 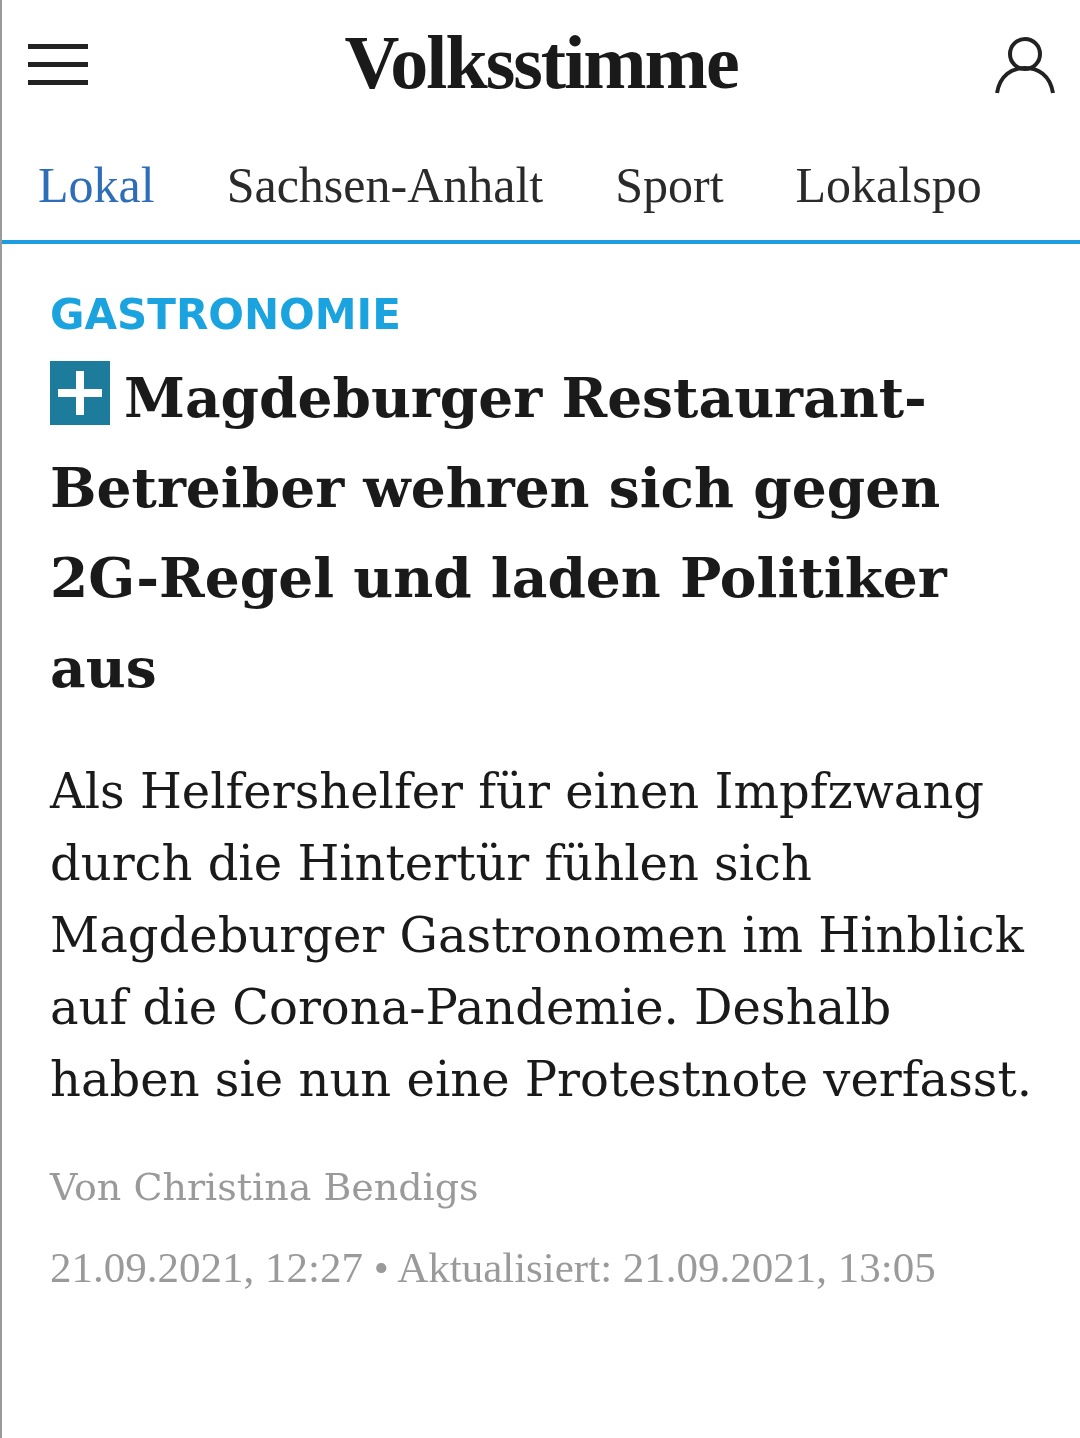 I want to click on nav-tab: Sachsen-Anhalt, so click(x=385, y=185).